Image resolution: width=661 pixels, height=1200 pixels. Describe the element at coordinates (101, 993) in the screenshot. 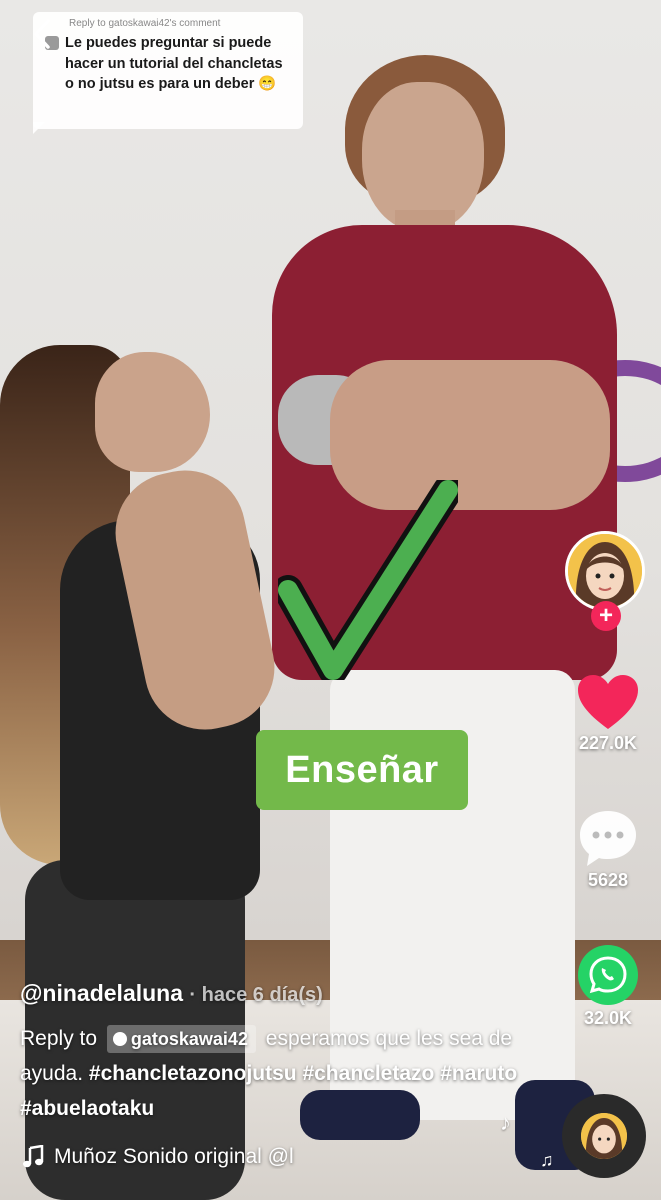

I see `author-username: @ninadelaluna` at that location.